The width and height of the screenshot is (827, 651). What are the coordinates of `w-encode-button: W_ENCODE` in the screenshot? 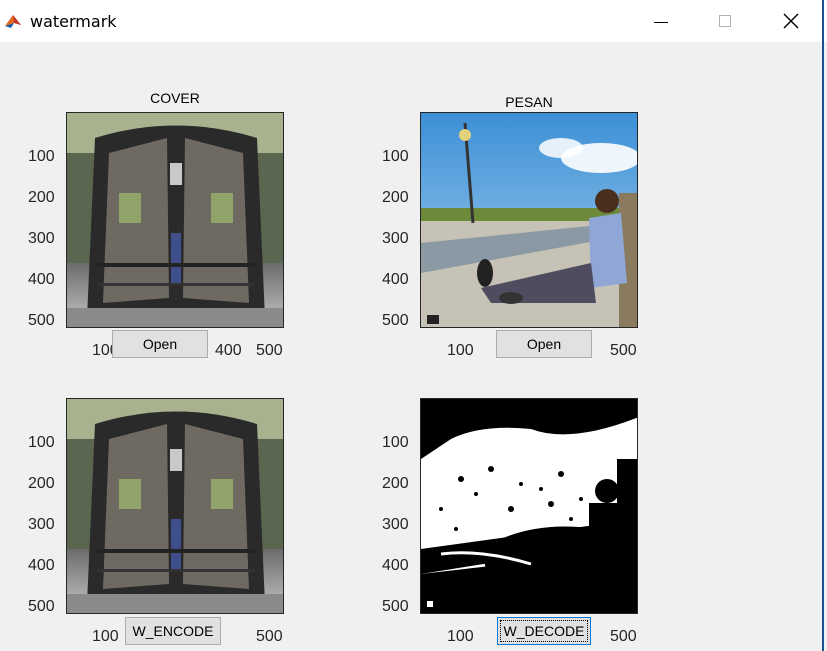 It's located at (173, 631).